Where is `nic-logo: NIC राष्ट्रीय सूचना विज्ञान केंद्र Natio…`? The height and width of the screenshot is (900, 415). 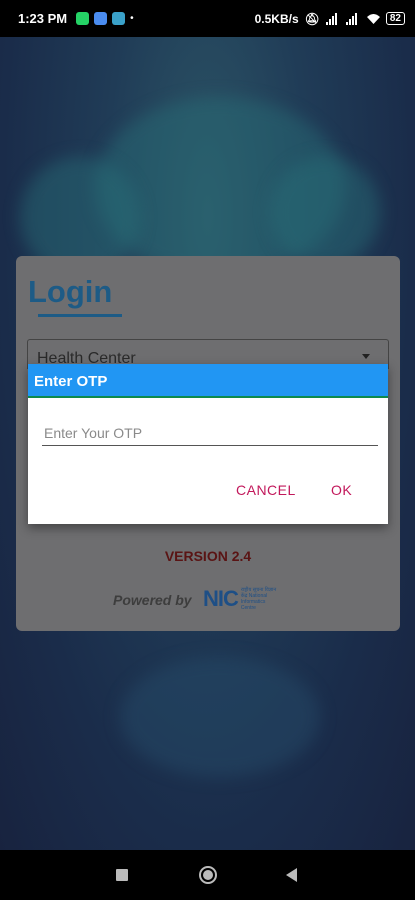
nic-logo: NIC राष्ट्रीय सूचना विज्ञान केंद्र Natio… is located at coordinates (242, 599).